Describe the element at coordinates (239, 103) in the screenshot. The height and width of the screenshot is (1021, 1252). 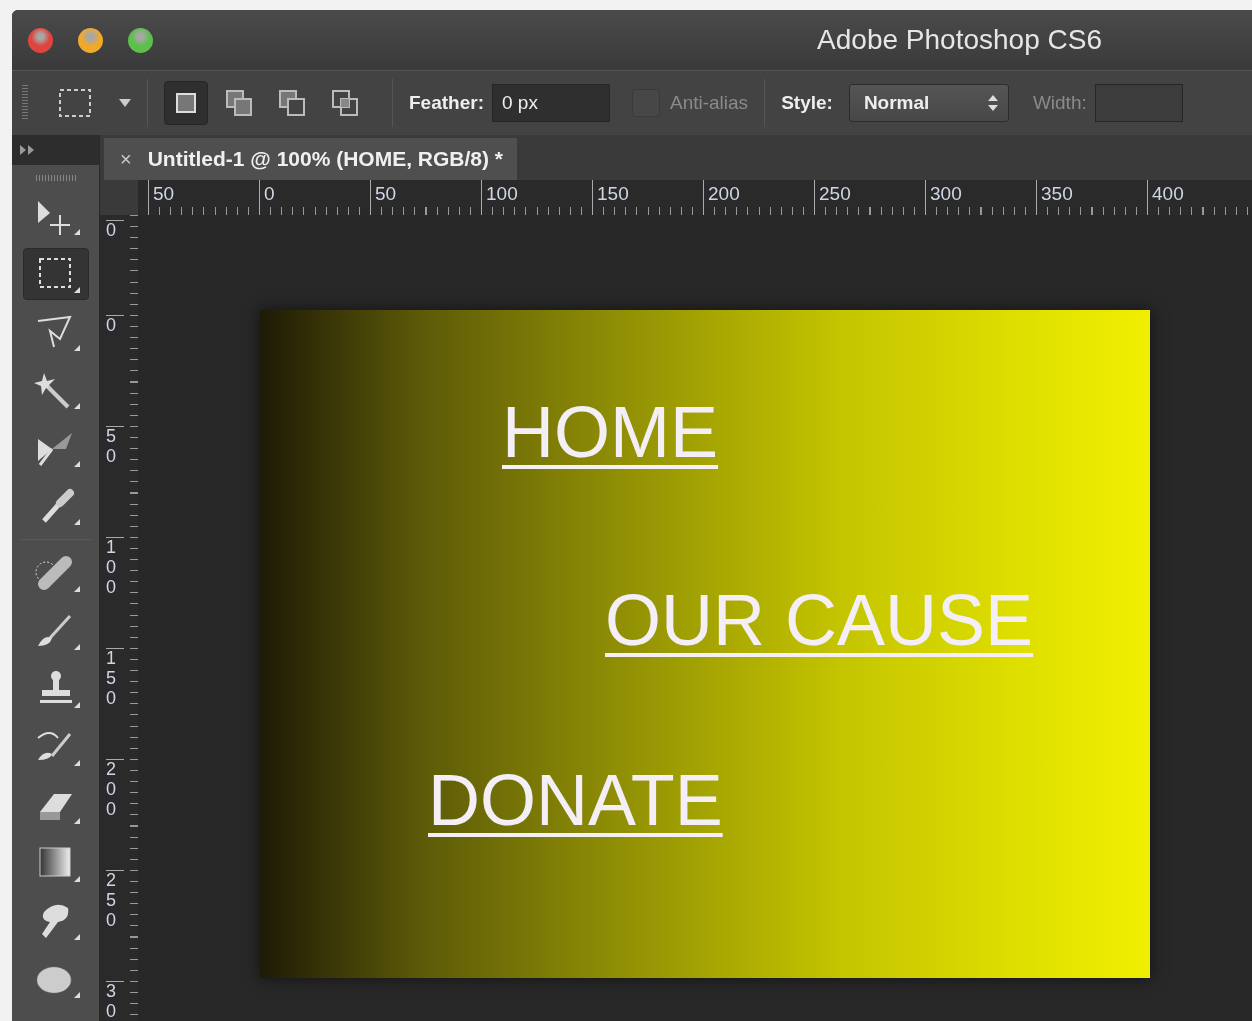
I see `add-selection-icon` at that location.